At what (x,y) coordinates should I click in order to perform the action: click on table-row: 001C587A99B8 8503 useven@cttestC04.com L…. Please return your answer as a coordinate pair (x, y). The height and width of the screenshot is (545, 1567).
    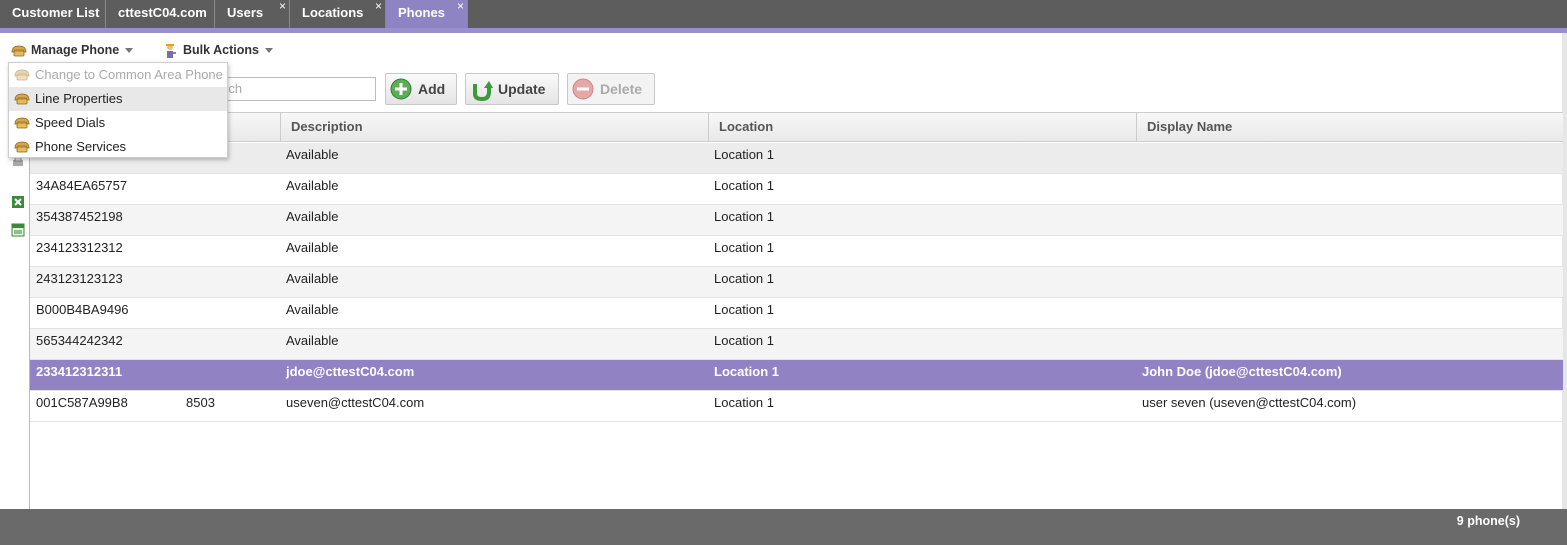
    Looking at the image, I should click on (796, 406).